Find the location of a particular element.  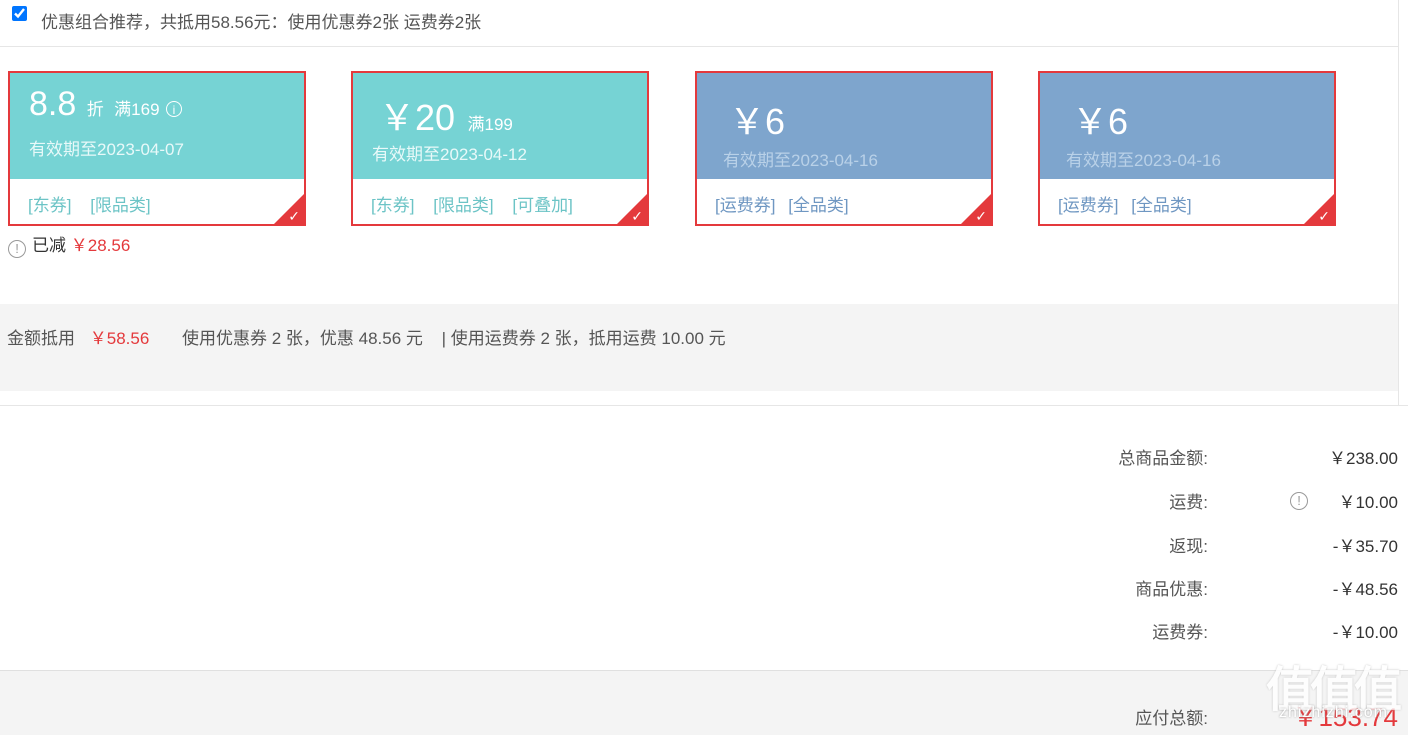

cashback-value: -￥35.70 is located at coordinates (1365, 546).